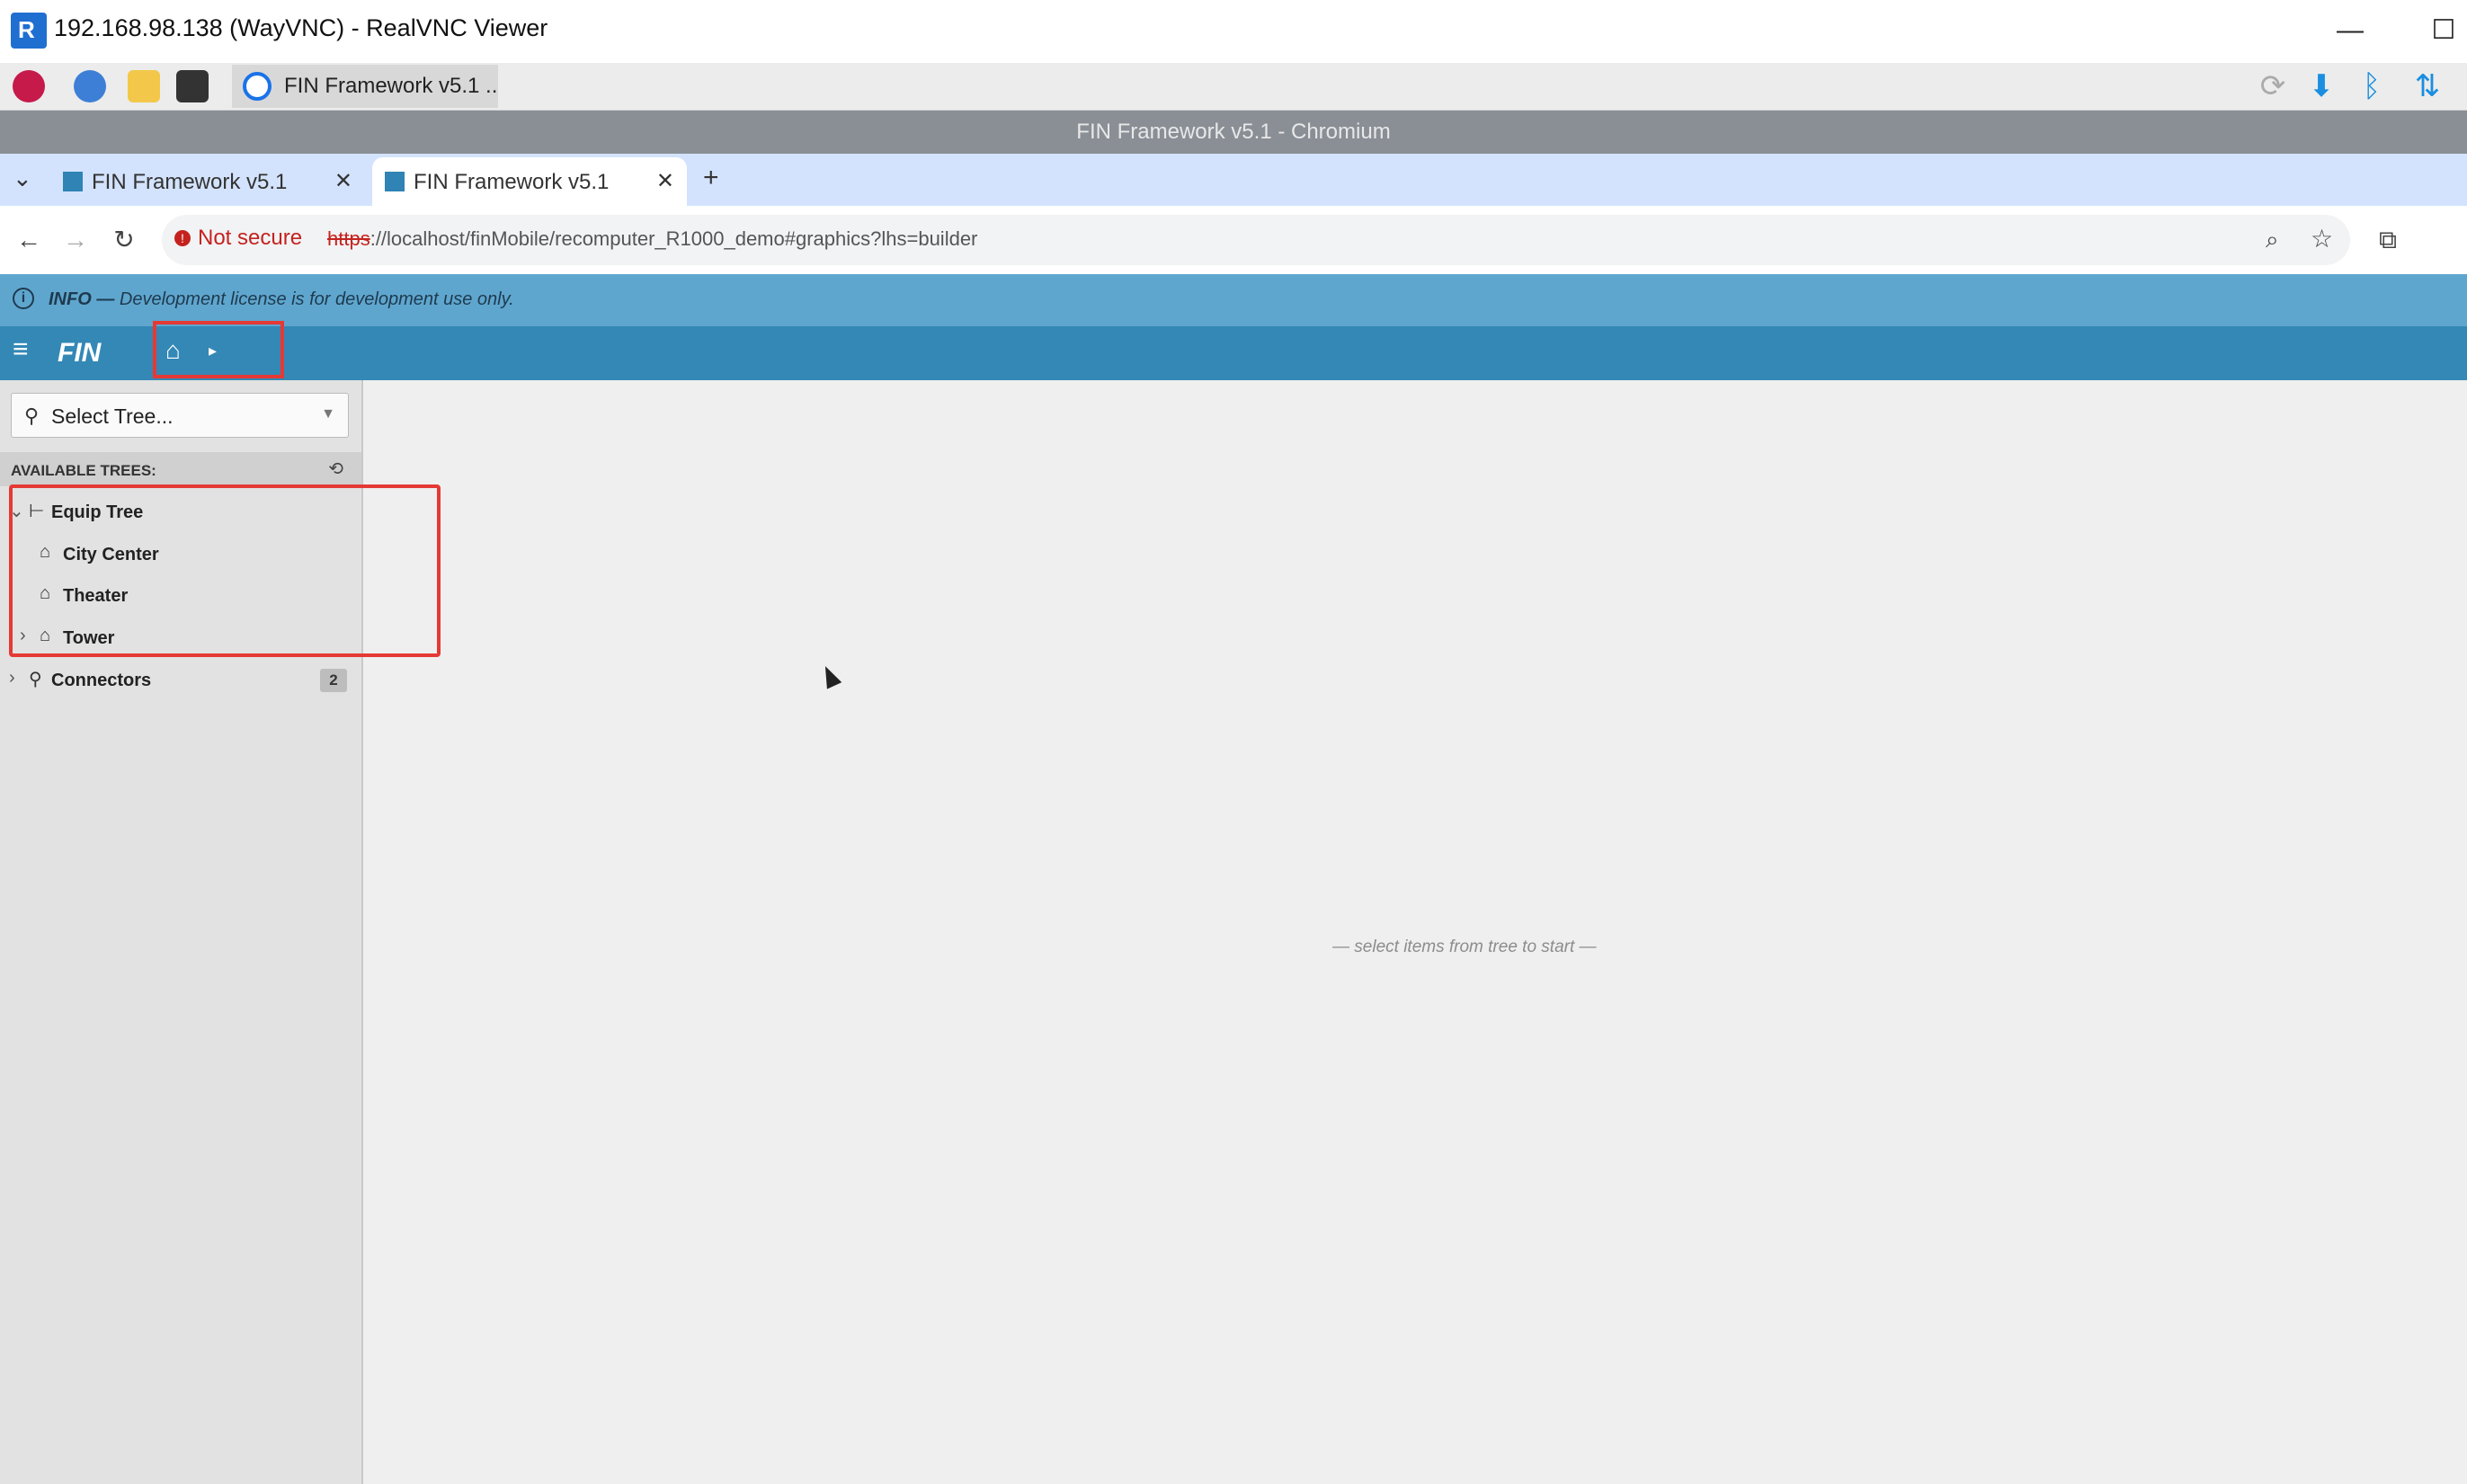 The width and height of the screenshot is (2467, 1484). What do you see at coordinates (2272, 240) in the screenshot?
I see `zoom-icon: ⌕` at bounding box center [2272, 240].